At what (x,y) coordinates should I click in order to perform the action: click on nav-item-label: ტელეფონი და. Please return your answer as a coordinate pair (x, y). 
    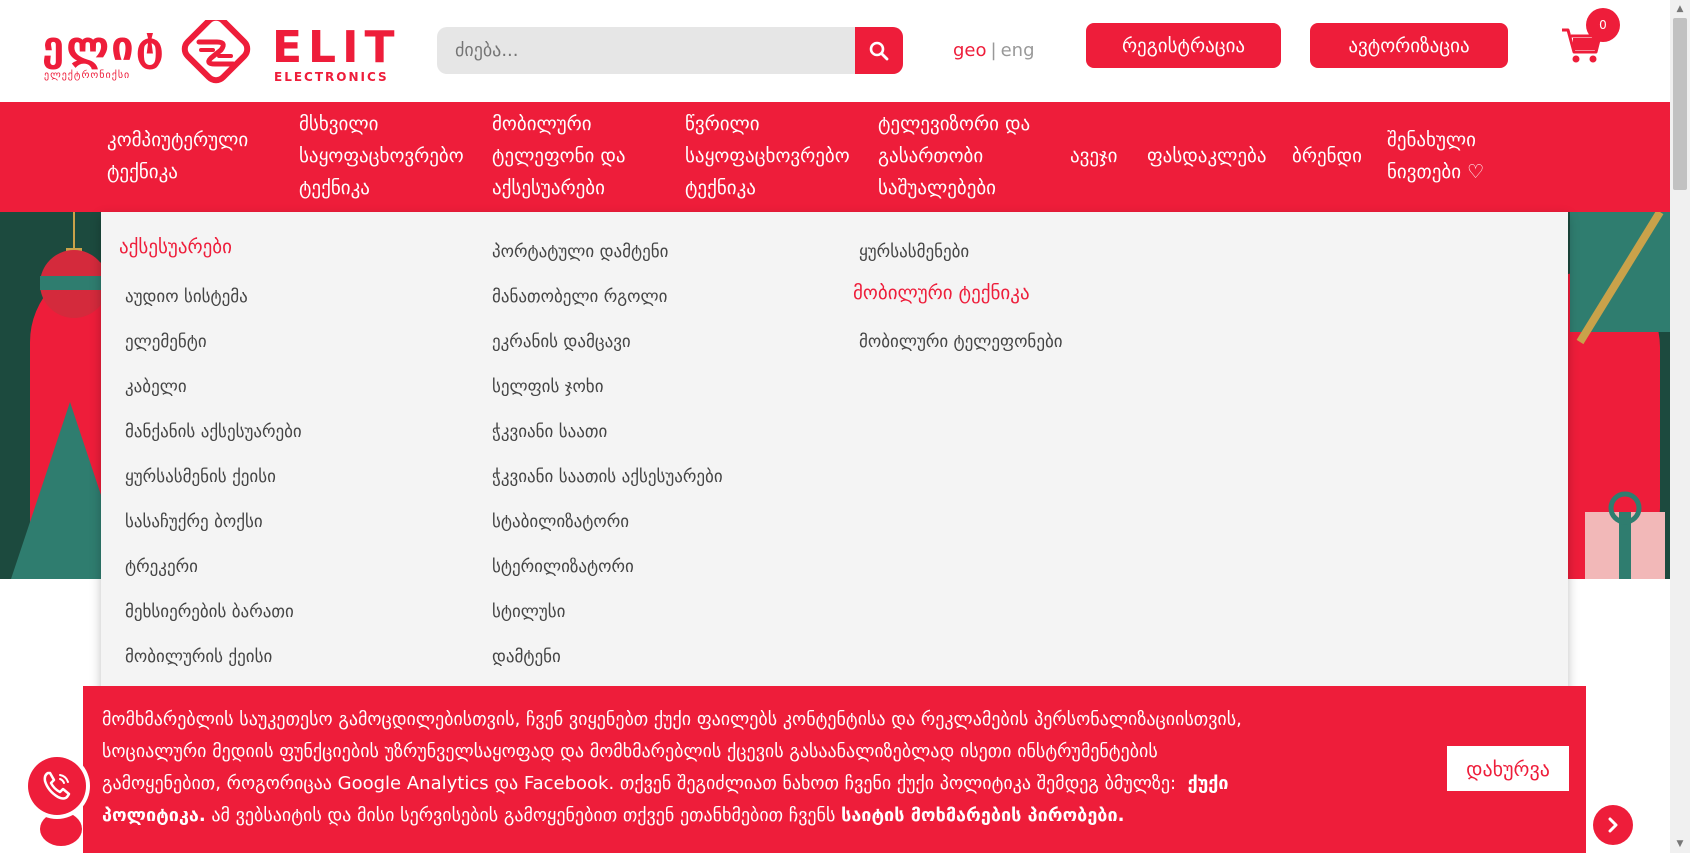
    Looking at the image, I should click on (559, 156).